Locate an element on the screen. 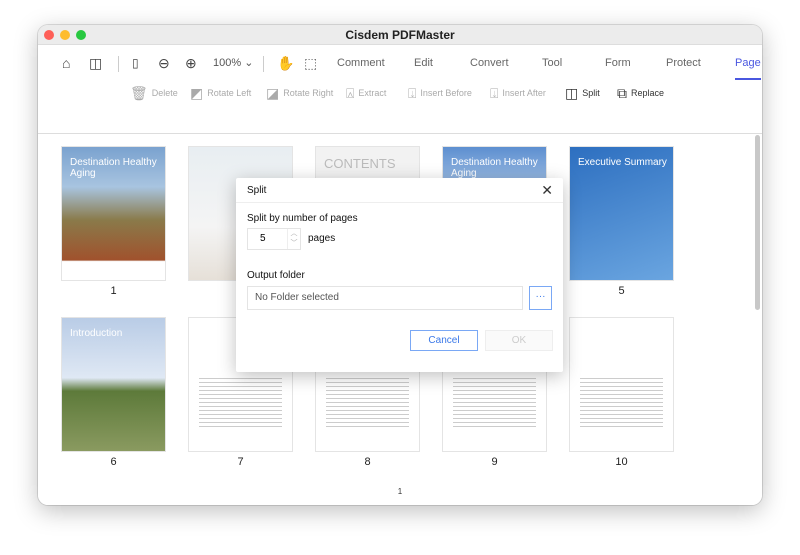 The width and height of the screenshot is (800, 555). extract-label: Extract is located at coordinates (372, 93).